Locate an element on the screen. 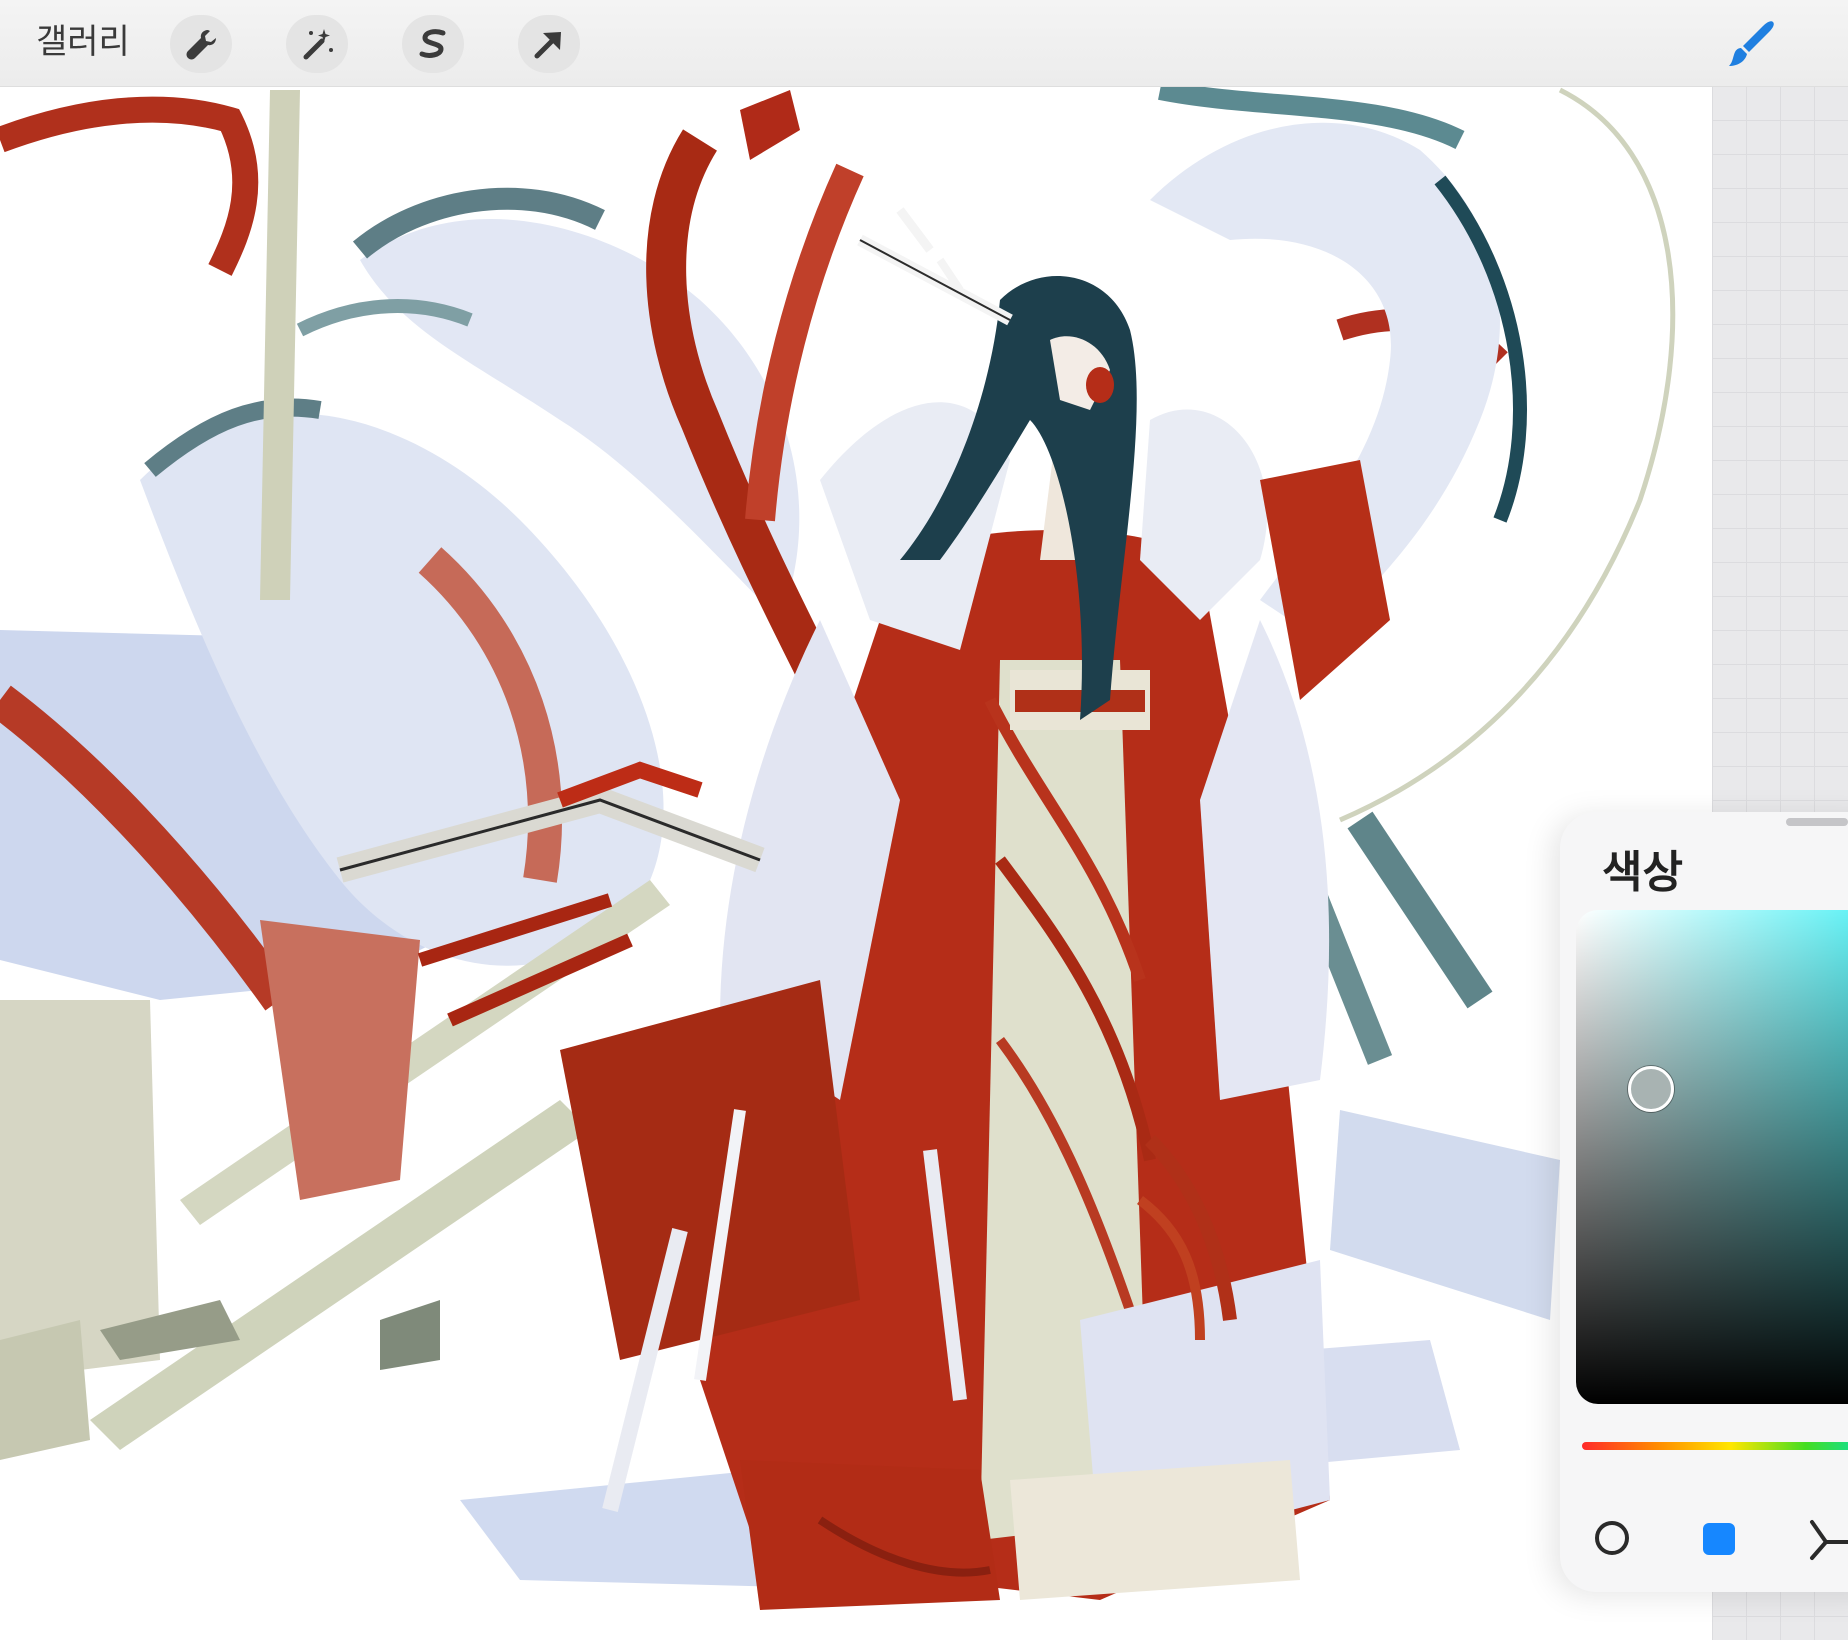 This screenshot has height=1640, width=1848. actions-button is located at coordinates (201, 44).